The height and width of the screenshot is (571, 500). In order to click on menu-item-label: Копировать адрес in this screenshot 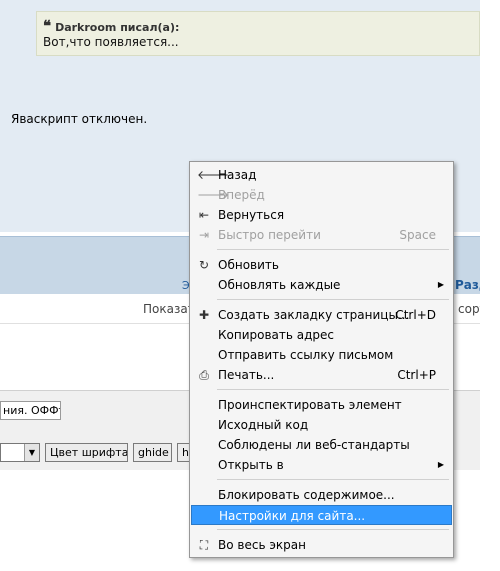, I will do `click(276, 335)`.